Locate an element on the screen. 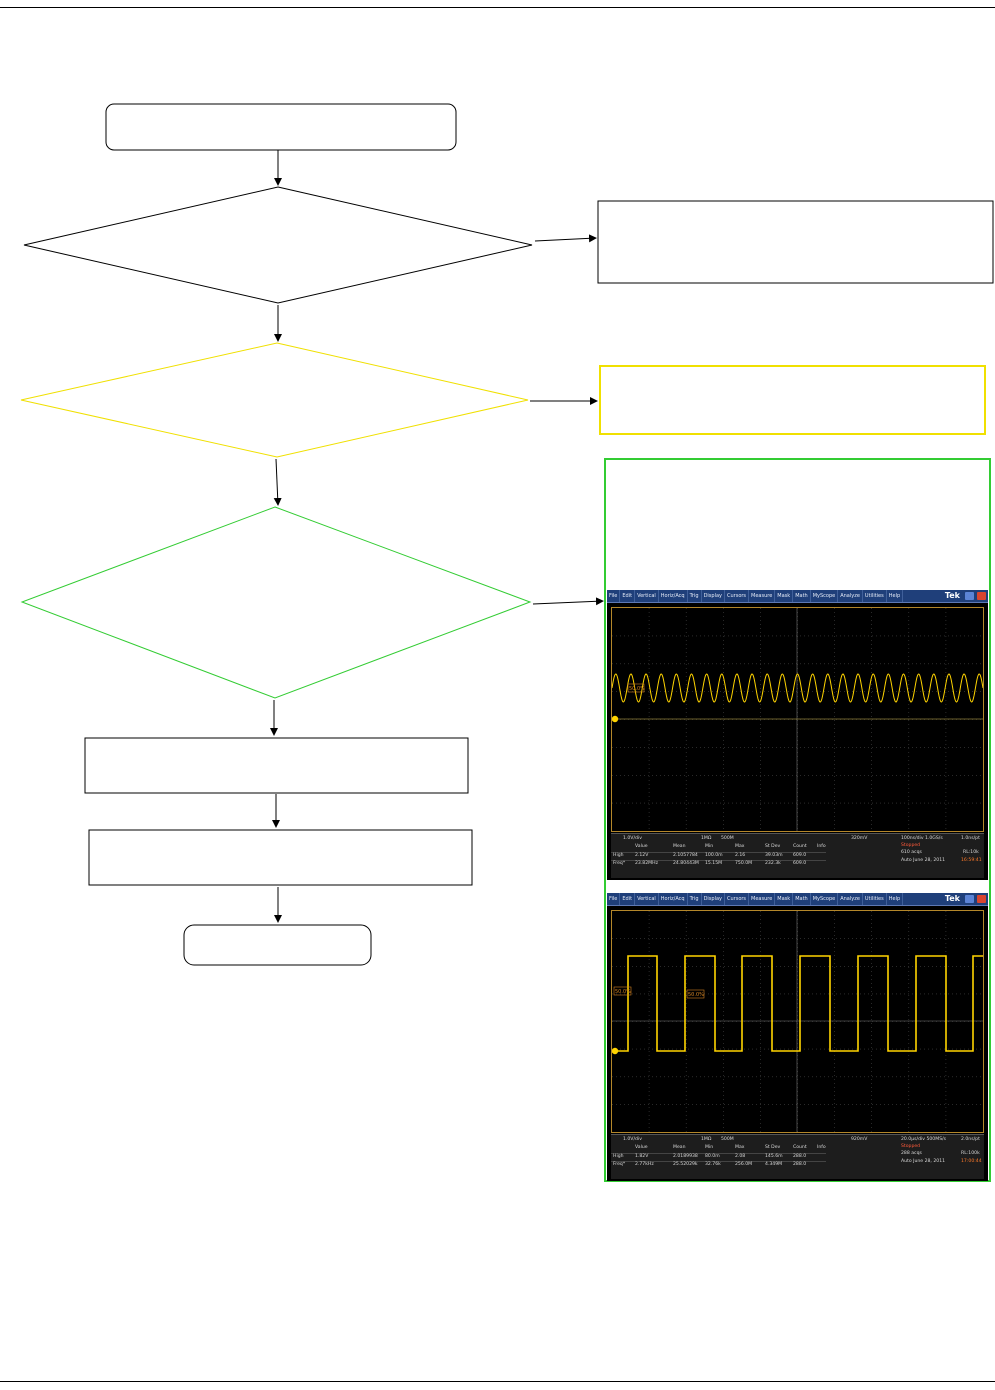 The width and height of the screenshot is (995, 1390). table-cell: 2.16 is located at coordinates (740, 855).